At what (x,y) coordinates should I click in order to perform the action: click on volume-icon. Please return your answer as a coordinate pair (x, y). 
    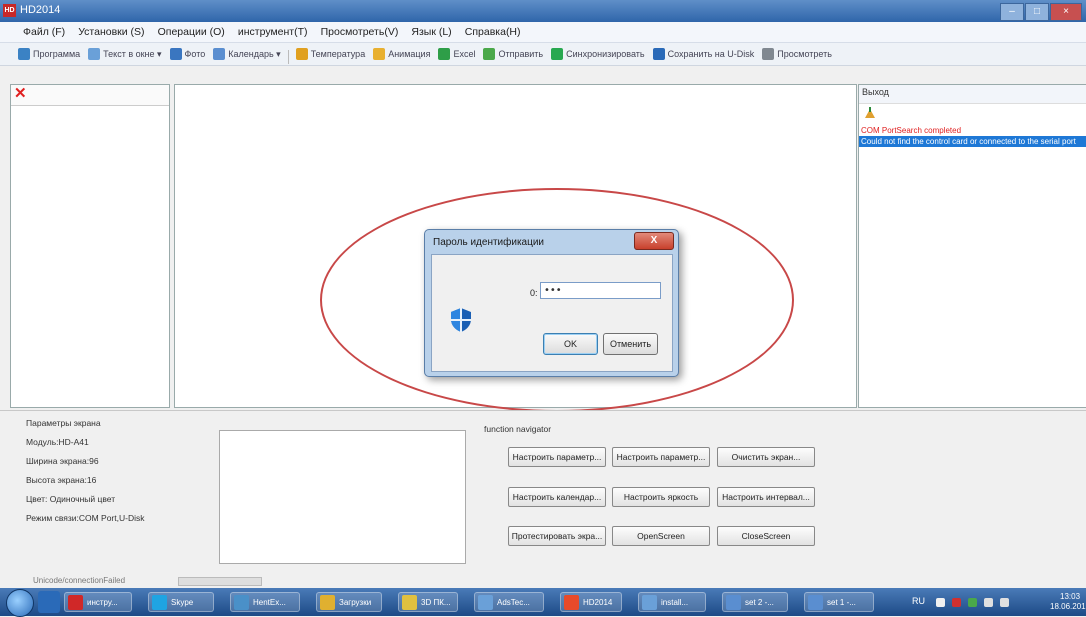
    Looking at the image, I should click on (1004, 602).